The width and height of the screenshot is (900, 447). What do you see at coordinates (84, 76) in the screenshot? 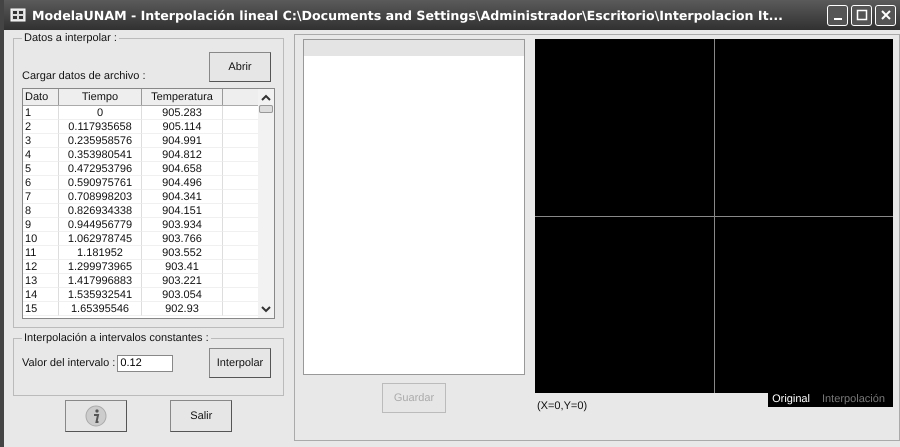
I see `load-label: Cargar datos de archivo :` at bounding box center [84, 76].